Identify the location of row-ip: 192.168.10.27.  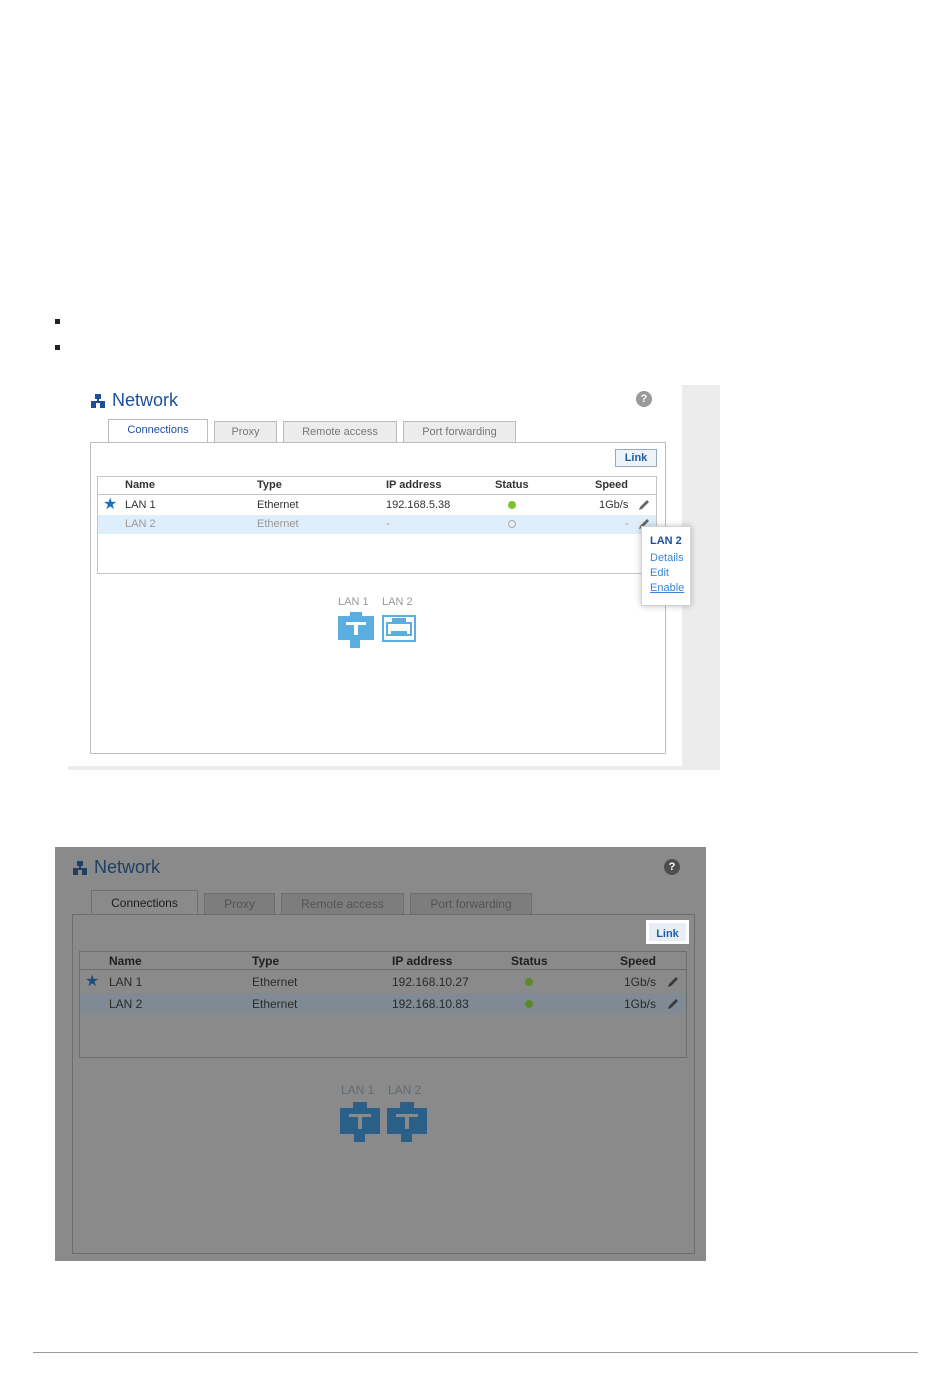
(430, 982).